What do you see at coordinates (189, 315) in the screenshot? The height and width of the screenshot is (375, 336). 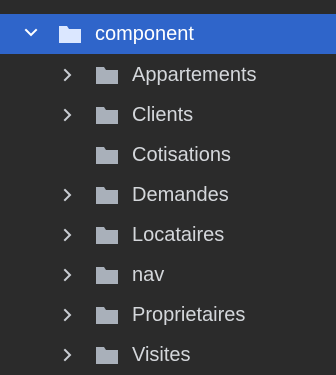 I see `tree-item-label: Proprietaires` at bounding box center [189, 315].